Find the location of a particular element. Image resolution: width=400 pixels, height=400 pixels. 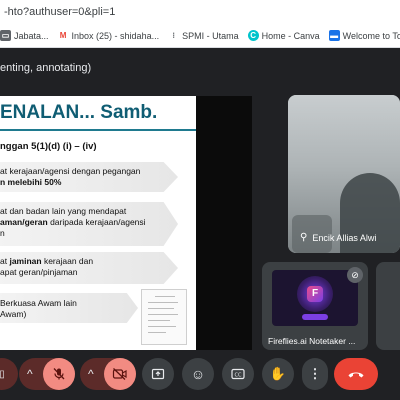

participant-tile-allias is located at coordinates (344, 174).